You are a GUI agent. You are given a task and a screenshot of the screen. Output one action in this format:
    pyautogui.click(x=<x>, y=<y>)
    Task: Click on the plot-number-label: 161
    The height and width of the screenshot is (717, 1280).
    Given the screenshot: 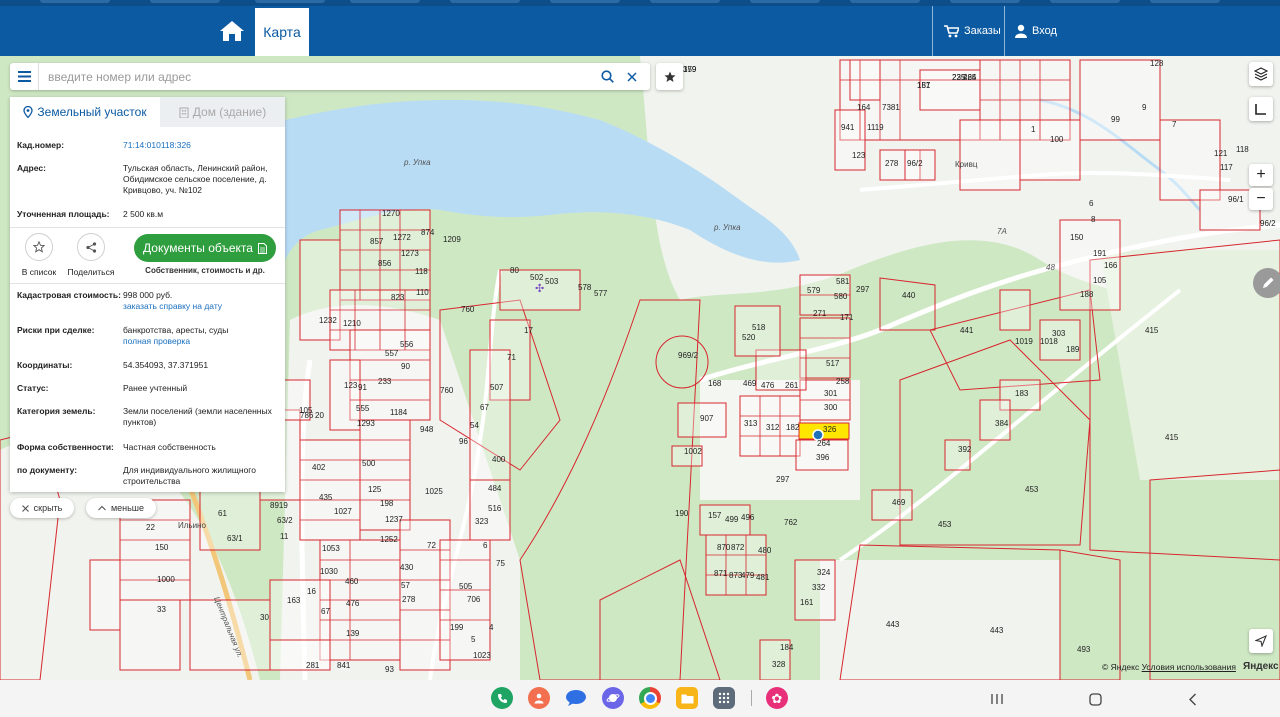 What is the action you would take?
    pyautogui.click(x=807, y=602)
    